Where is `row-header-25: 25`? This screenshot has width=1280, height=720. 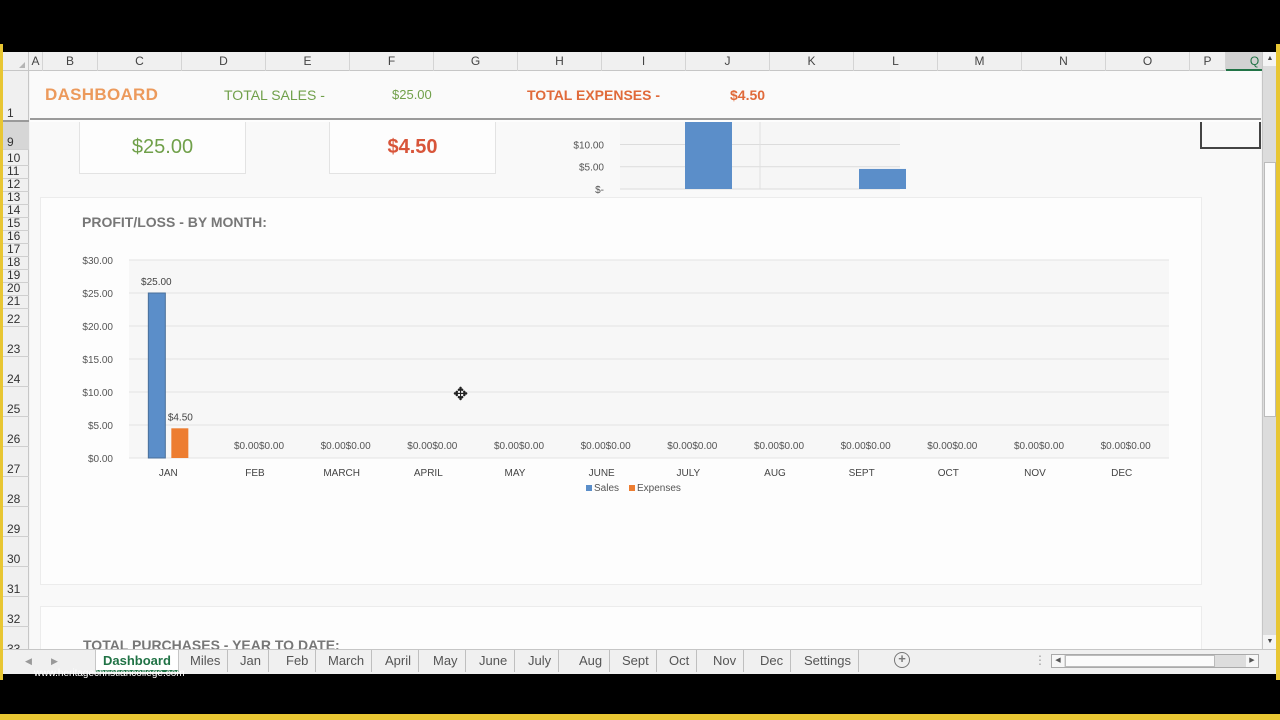
row-header-25: 25 is located at coordinates (16, 402).